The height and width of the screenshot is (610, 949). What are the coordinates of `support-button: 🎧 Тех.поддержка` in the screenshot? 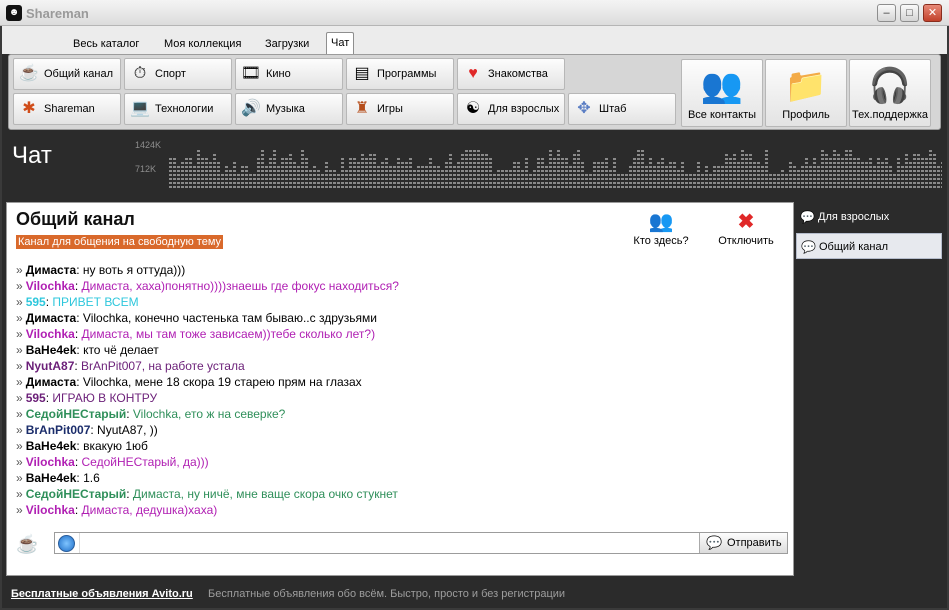 It's located at (890, 93).